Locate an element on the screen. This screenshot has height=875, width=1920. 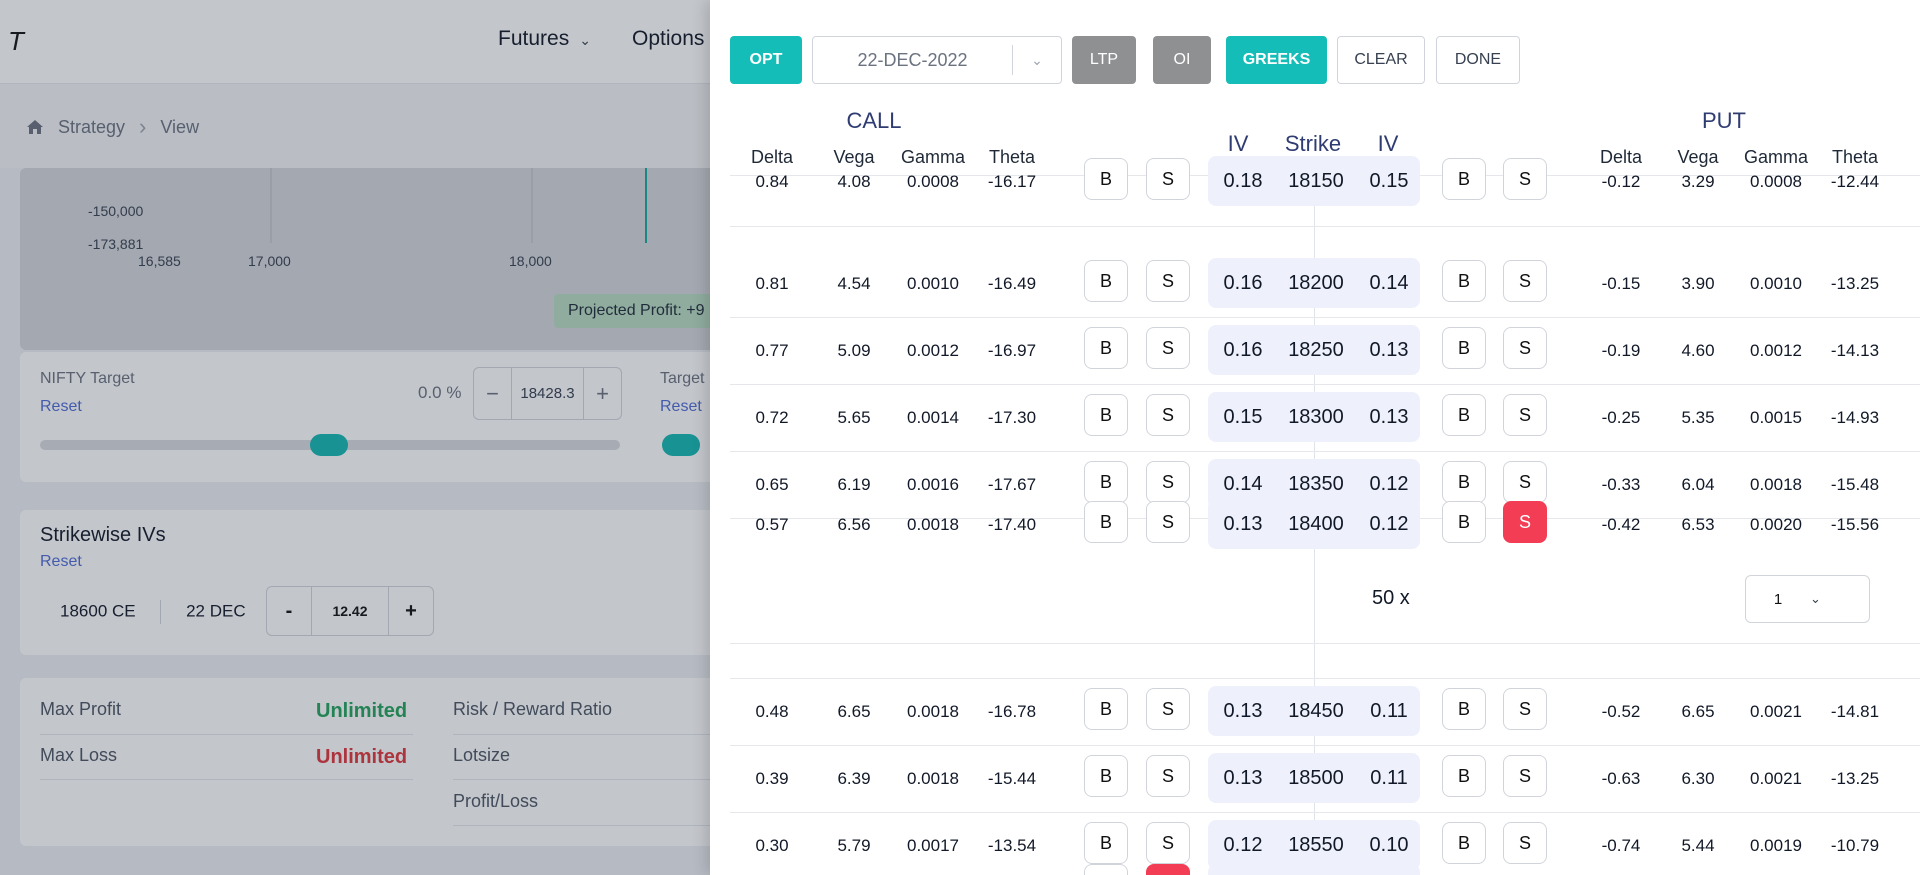
call-theta-cell: -17.40 is located at coordinates (1012, 524).